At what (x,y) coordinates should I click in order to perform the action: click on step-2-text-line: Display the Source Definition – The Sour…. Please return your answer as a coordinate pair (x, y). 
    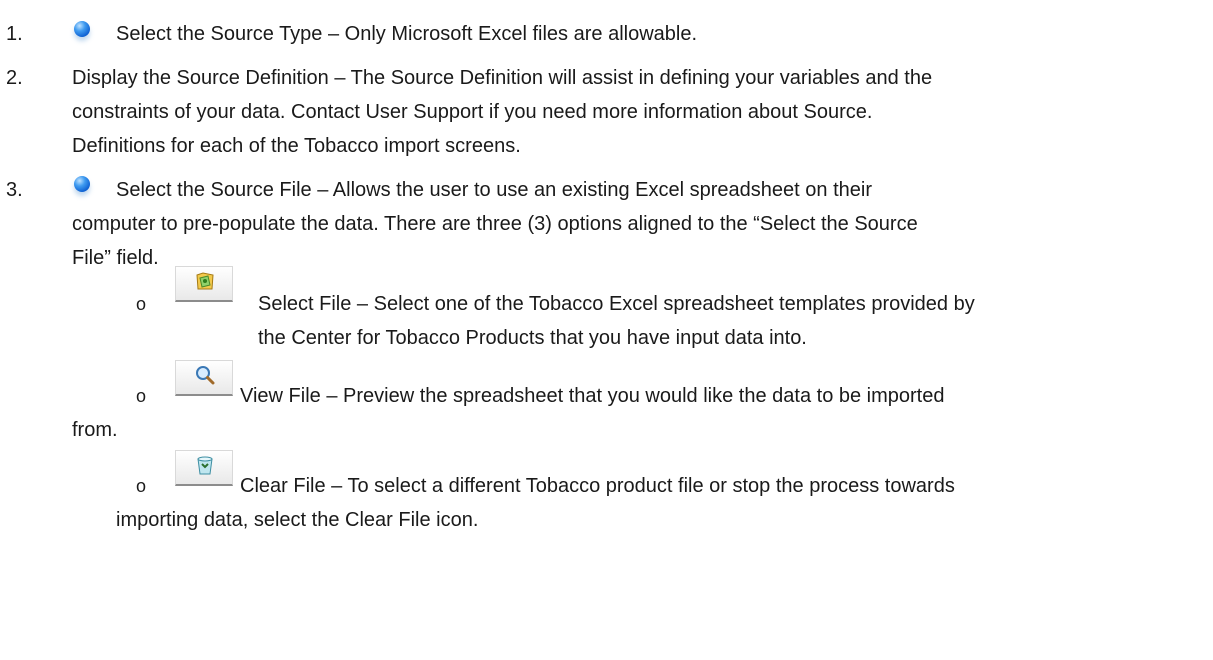
    Looking at the image, I should click on (502, 78).